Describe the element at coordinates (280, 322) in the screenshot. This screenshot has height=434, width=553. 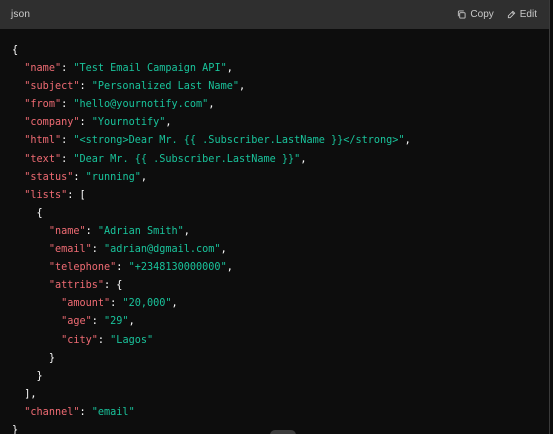
I see `code-line: "age": "29",` at that location.